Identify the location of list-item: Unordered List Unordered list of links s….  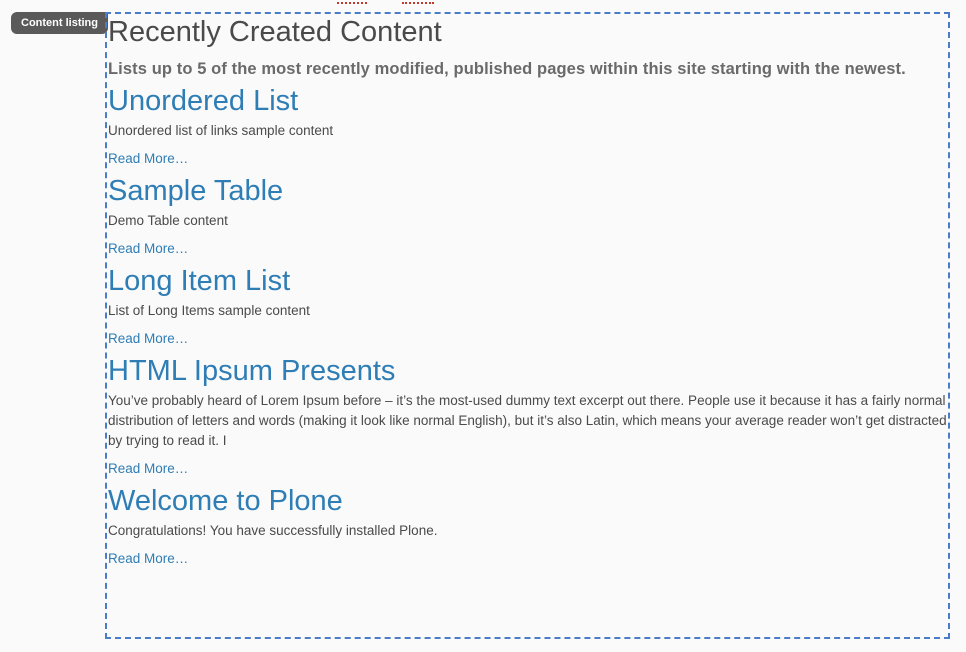
(528, 126).